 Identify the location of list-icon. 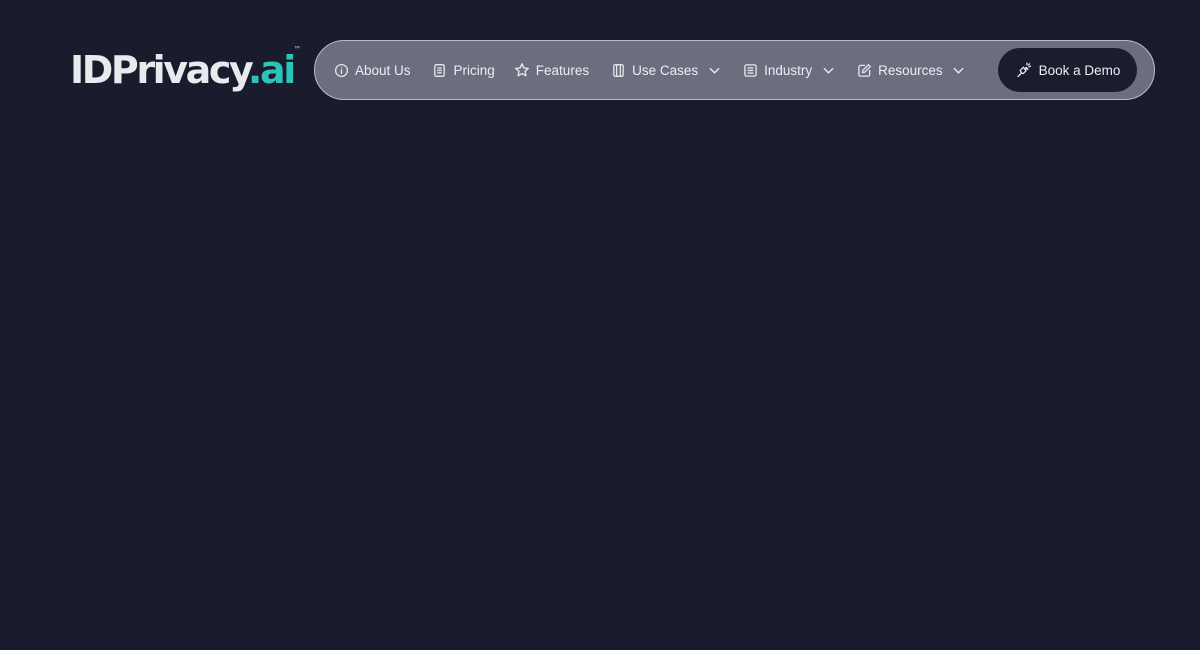
(750, 70).